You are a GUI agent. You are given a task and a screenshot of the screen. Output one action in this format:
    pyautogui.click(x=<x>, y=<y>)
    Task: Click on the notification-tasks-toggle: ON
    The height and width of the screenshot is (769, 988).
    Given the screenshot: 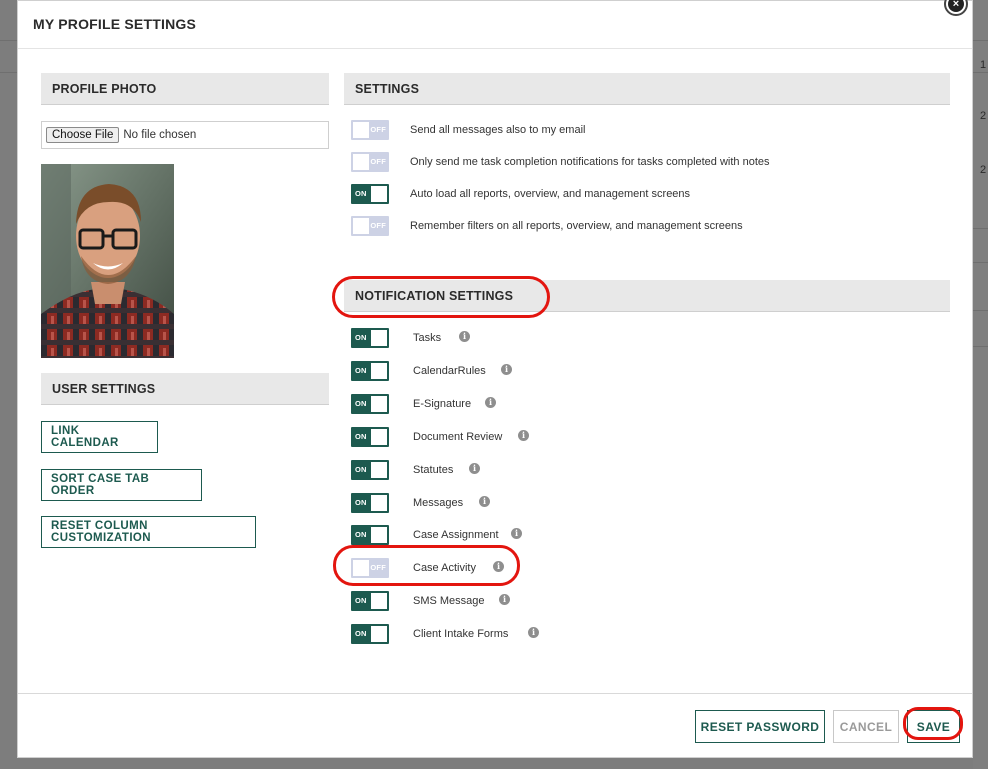 What is the action you would take?
    pyautogui.click(x=370, y=338)
    